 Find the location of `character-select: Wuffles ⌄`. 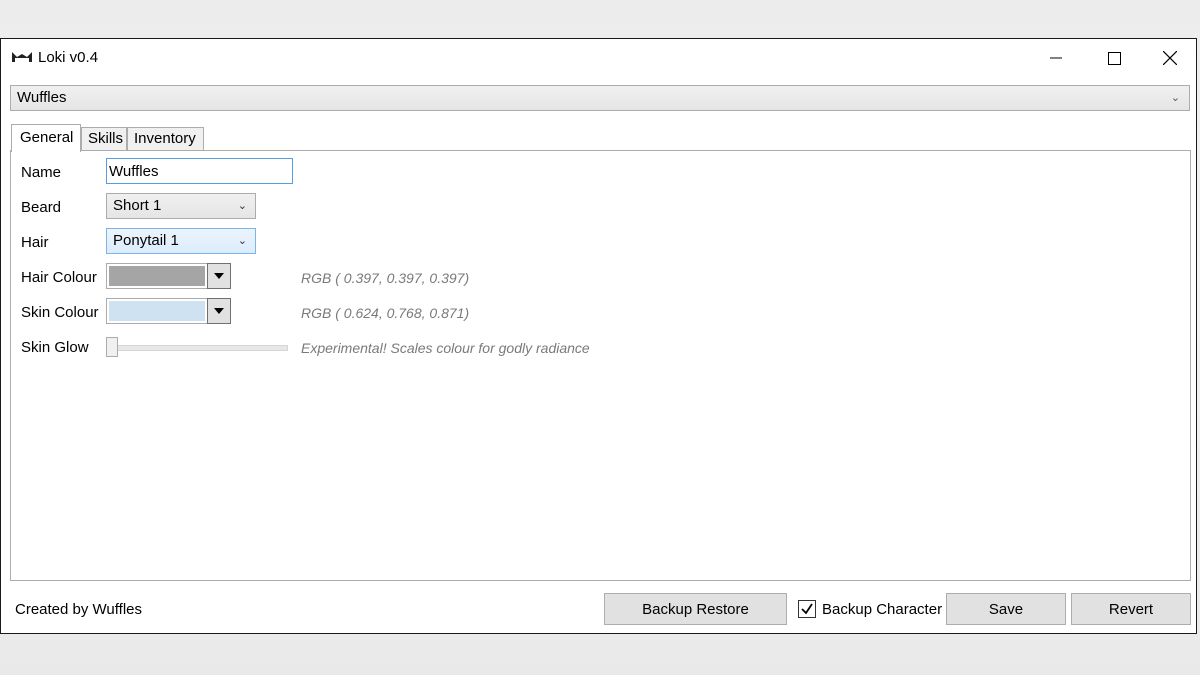

character-select: Wuffles ⌄ is located at coordinates (600, 98).